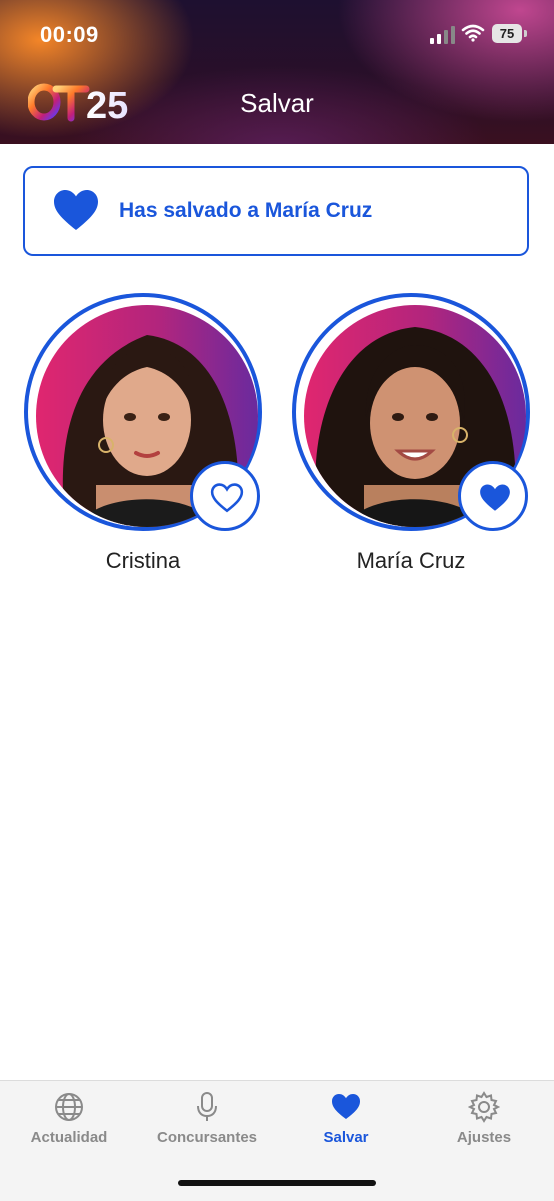 The image size is (554, 1201). What do you see at coordinates (207, 1137) in the screenshot?
I see `tab-label: Concursantes` at bounding box center [207, 1137].